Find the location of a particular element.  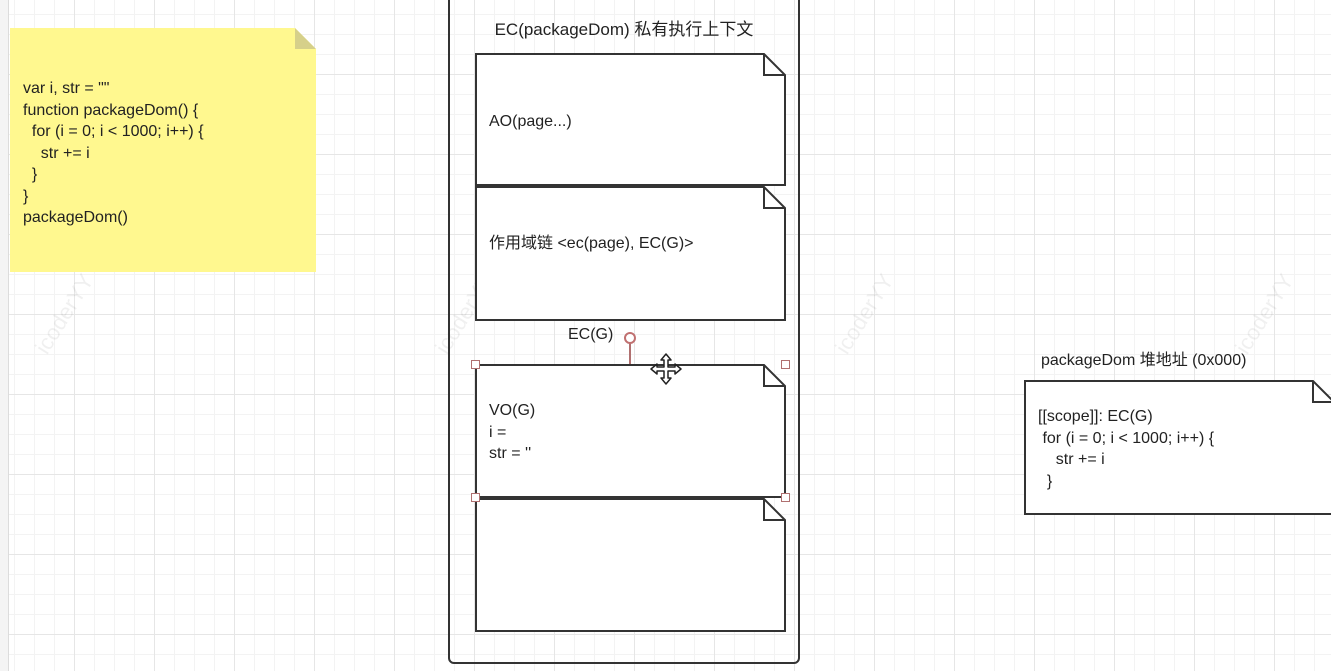

rotate-handle-stem is located at coordinates (630, 353).